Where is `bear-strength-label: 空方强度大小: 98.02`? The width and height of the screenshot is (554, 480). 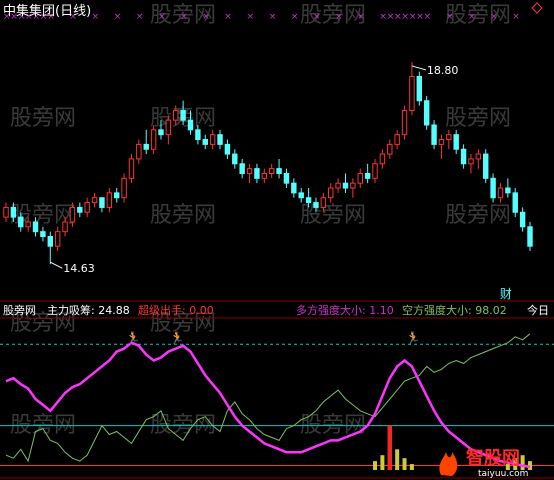
bear-strength-label: 空方强度大小: 98.02 is located at coordinates (454, 310).